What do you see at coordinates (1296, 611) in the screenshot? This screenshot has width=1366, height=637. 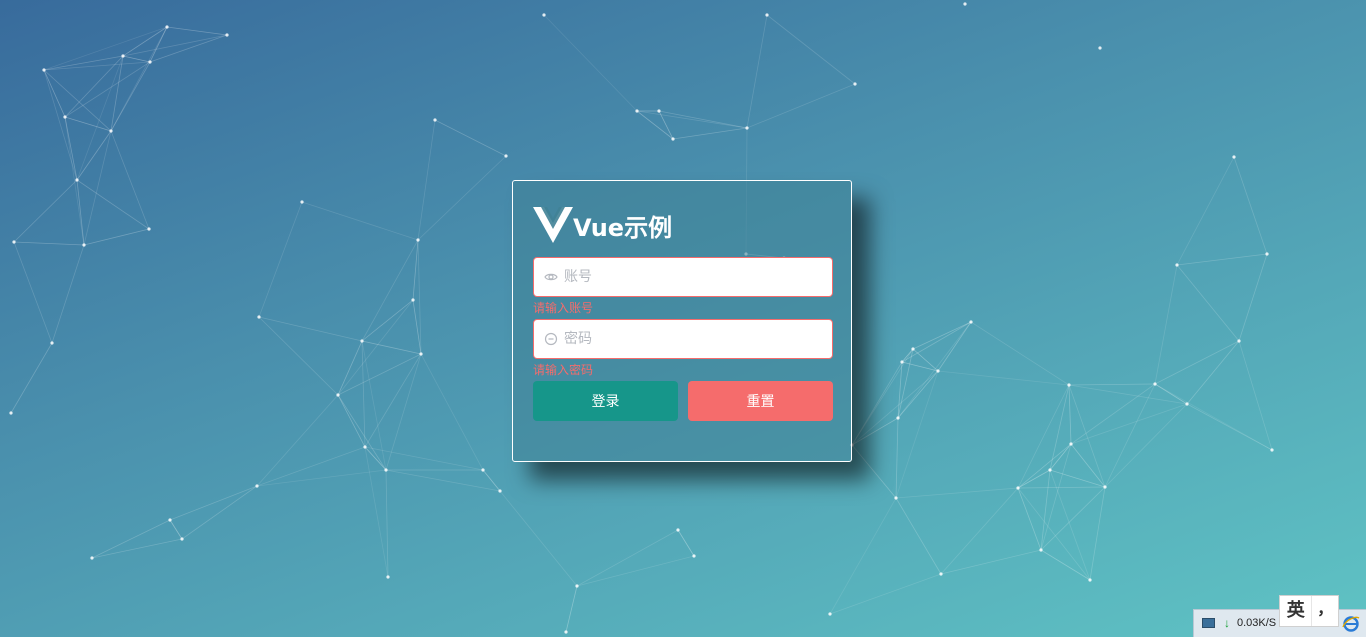 I see `ime-language: 英` at bounding box center [1296, 611].